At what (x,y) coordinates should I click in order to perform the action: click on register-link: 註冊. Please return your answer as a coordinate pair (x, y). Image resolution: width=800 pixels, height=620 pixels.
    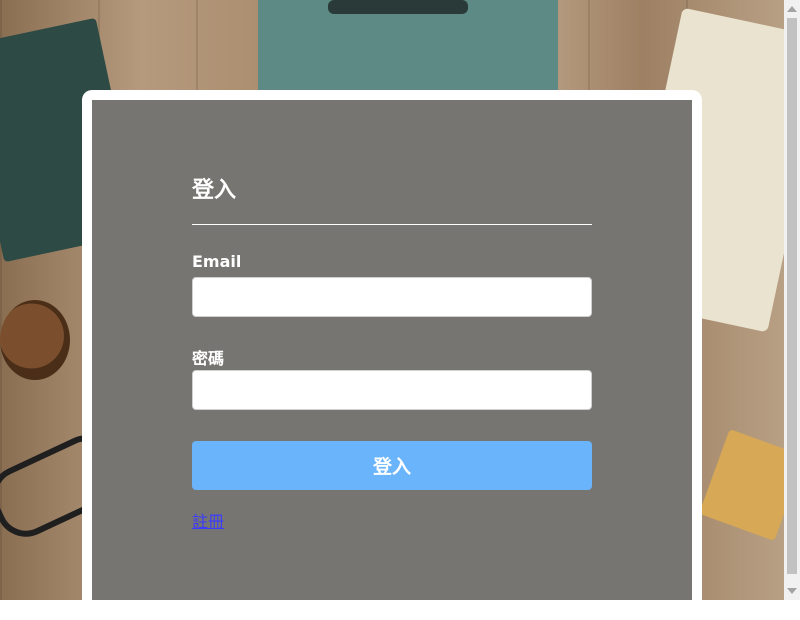
    Looking at the image, I should click on (208, 520).